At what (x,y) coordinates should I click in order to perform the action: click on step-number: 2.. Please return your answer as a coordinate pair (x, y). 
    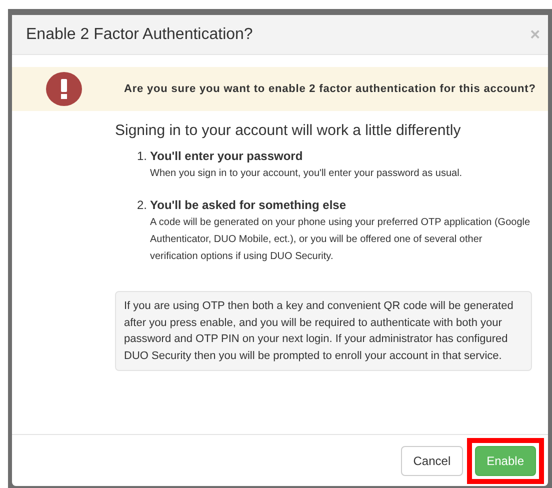
    Looking at the image, I should click on (142, 205).